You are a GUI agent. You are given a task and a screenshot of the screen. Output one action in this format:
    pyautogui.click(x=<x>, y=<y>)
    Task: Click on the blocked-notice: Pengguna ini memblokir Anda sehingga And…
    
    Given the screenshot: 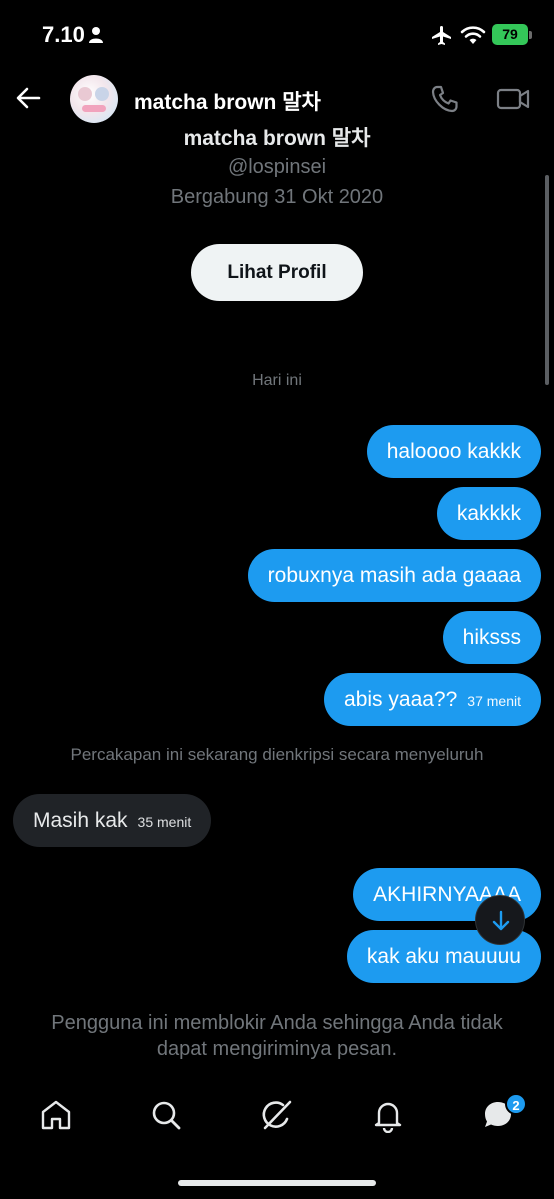 What is the action you would take?
    pyautogui.click(x=277, y=1036)
    